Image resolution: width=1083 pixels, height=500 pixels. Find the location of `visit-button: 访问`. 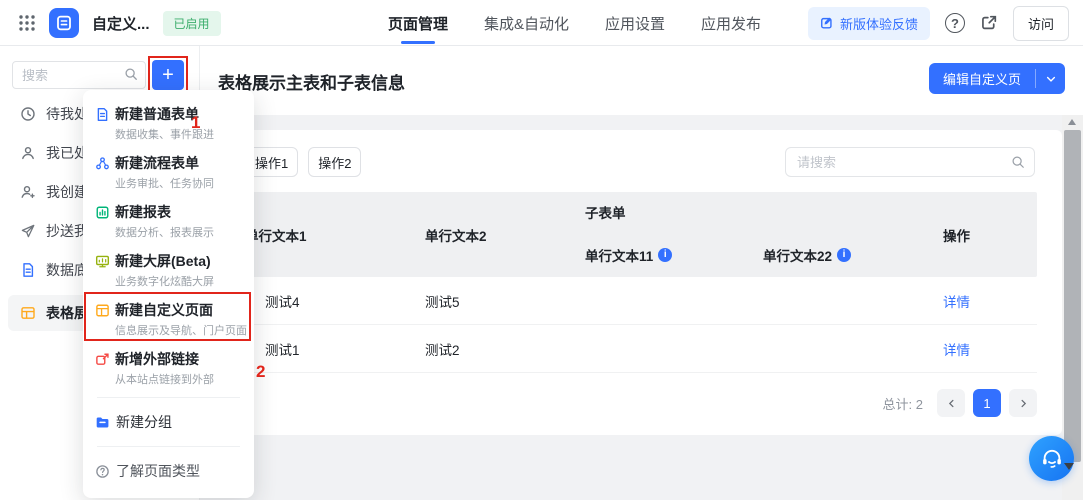

visit-button: 访问 is located at coordinates (1040, 23).